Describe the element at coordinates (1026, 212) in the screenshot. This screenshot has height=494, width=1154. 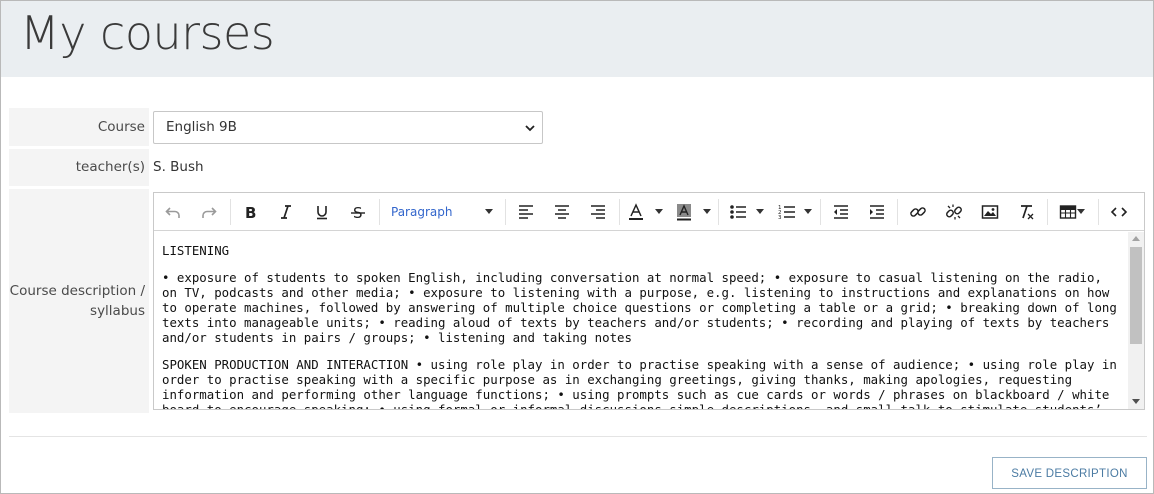
I see `clear-formatting-icon` at that location.